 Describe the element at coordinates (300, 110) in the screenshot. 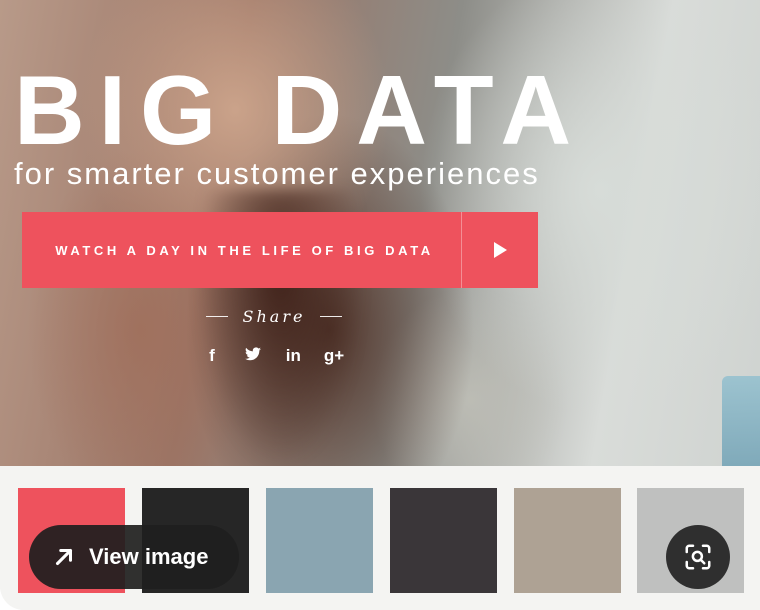

I see `hero-title: BIG DATA` at that location.